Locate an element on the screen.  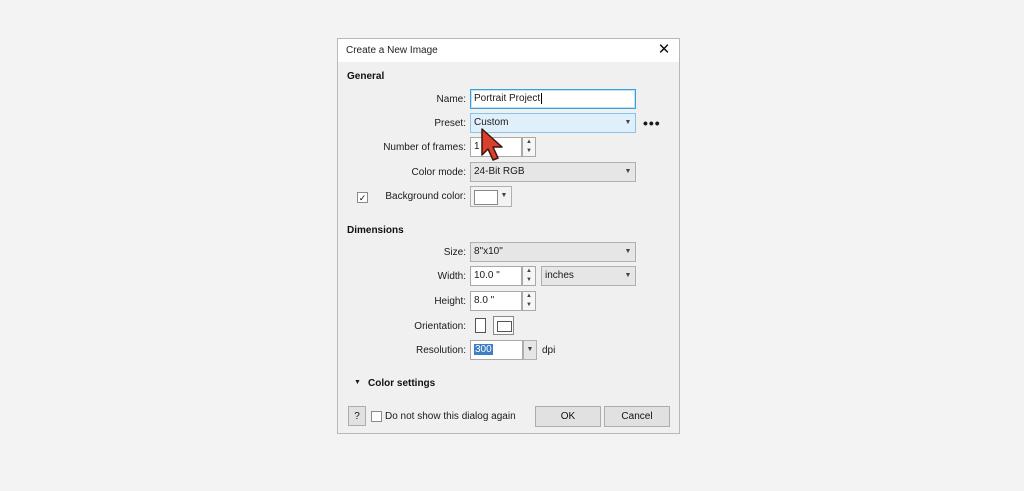
landscape-orientation-button is located at coordinates (503, 325).